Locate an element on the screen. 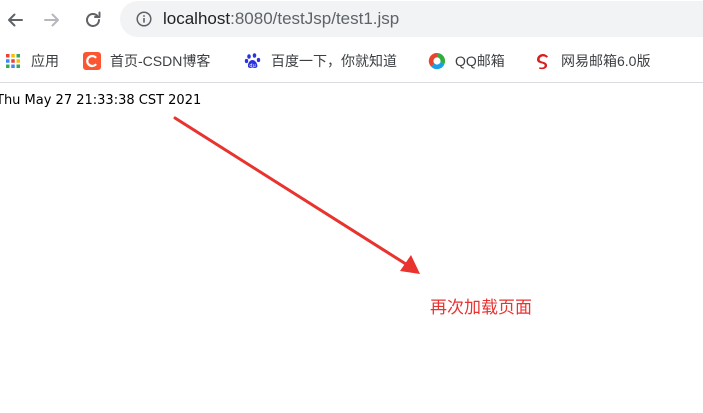  url-text: localhost:8080/testJsp/test1.jsp is located at coordinates (281, 19).